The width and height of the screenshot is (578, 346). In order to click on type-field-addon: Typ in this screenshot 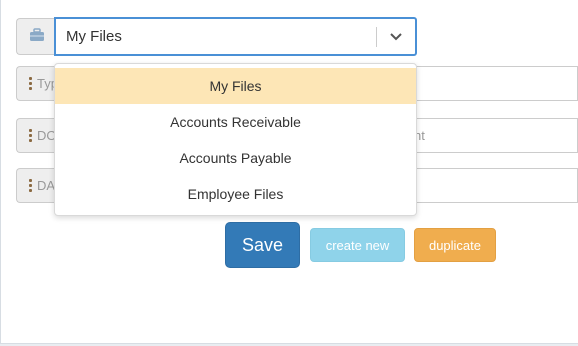, I will do `click(37, 83)`.